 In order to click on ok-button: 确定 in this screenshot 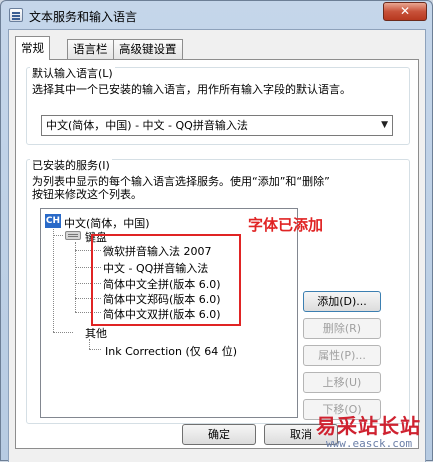, I will do `click(219, 434)`.